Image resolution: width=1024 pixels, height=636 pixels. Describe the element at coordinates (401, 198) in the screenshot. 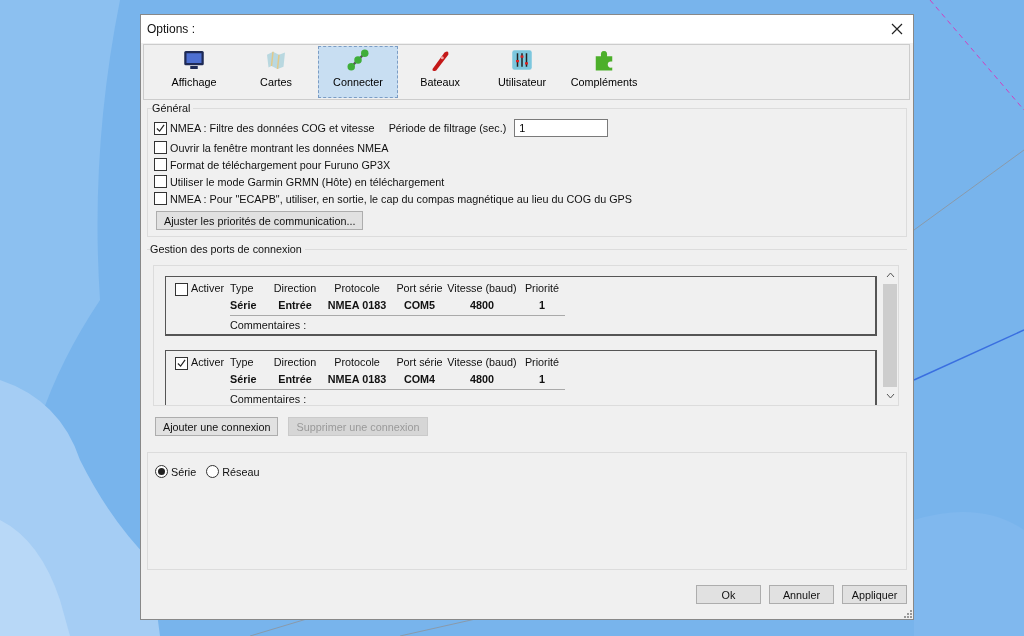

I see `checkbox-label: NMEA : Pour "ECAPB", utiliser, en sortie, le cap du compas magnétique au lieu du COG du GPS` at that location.